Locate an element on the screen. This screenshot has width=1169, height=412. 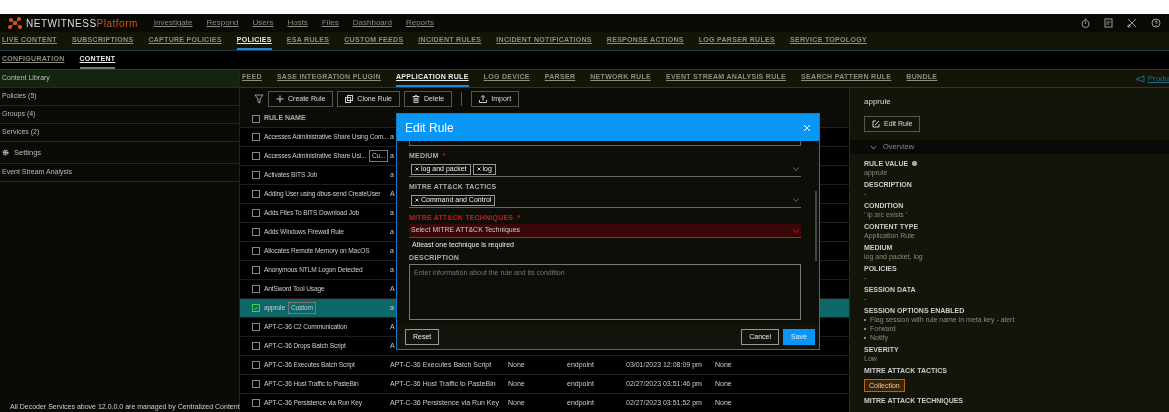
product-link: Produ is located at coordinates (1152, 78).